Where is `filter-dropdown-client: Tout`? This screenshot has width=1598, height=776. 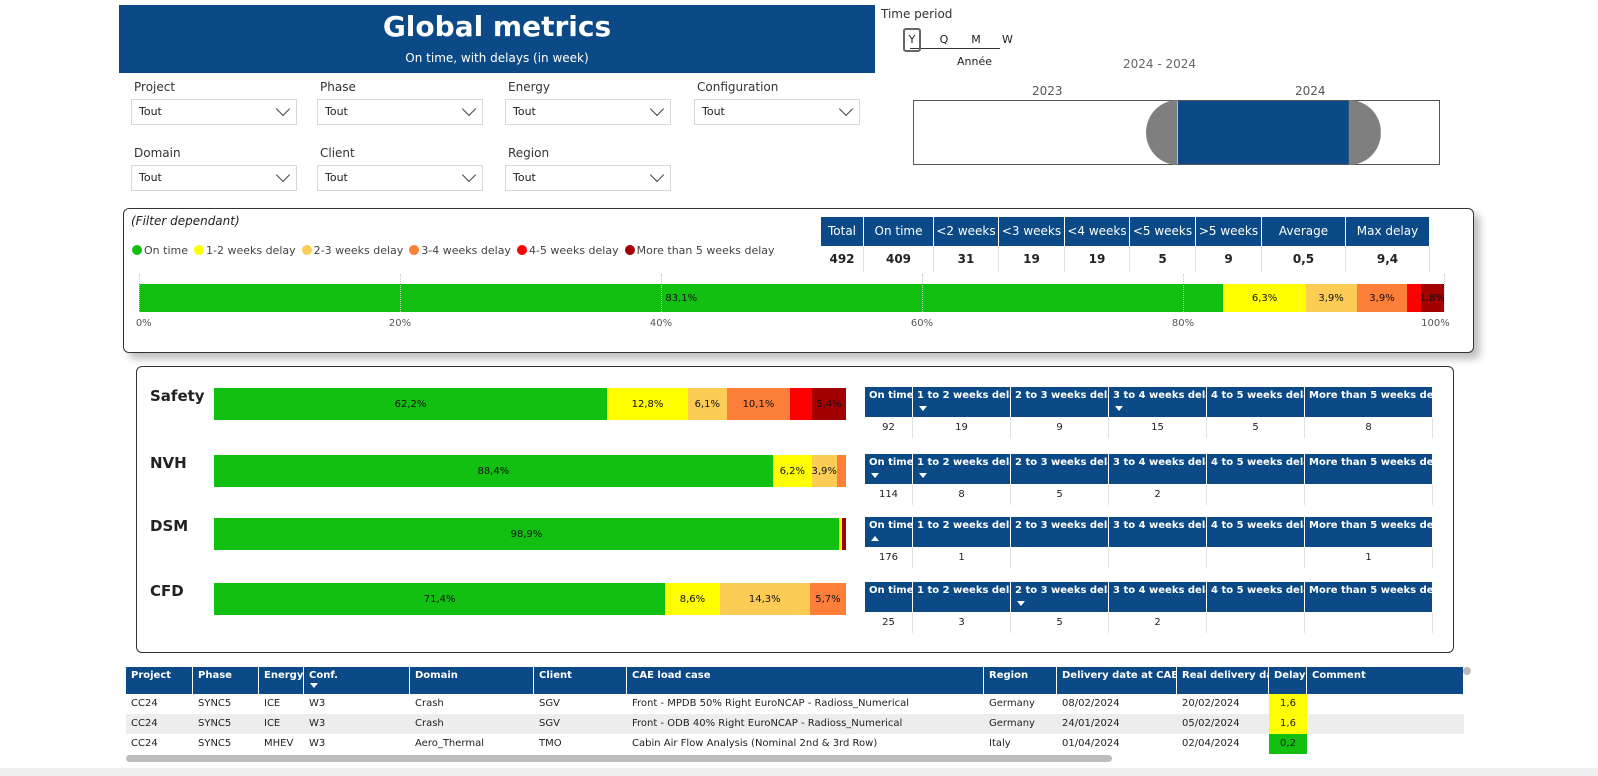 filter-dropdown-client: Tout is located at coordinates (400, 178).